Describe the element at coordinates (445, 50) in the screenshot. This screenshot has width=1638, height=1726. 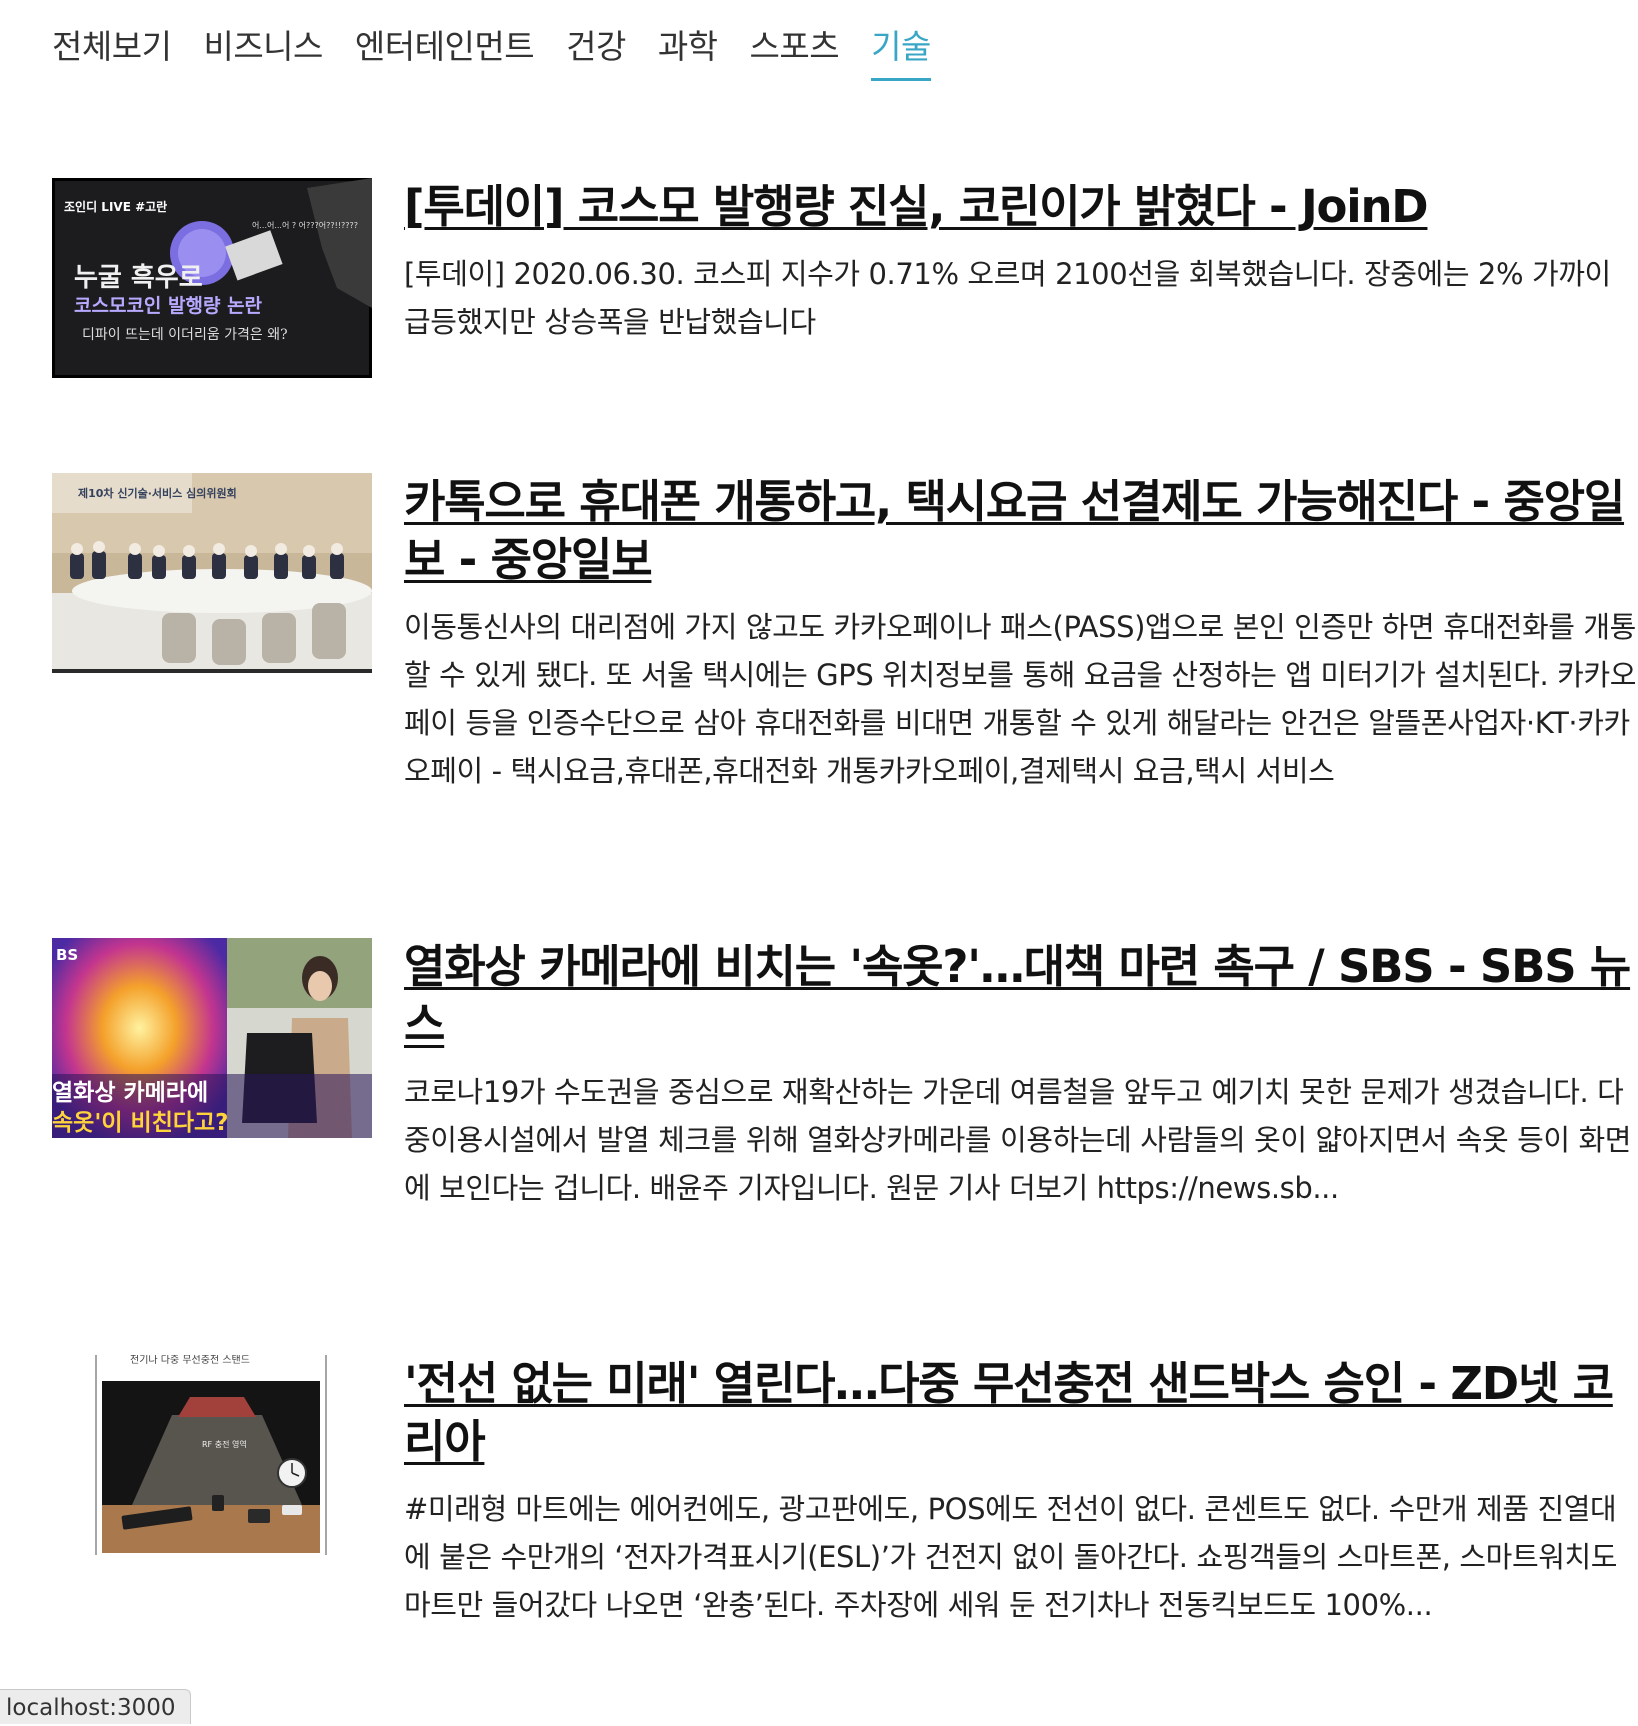
I see `tab-entertainment: 엔터테인먼트` at that location.